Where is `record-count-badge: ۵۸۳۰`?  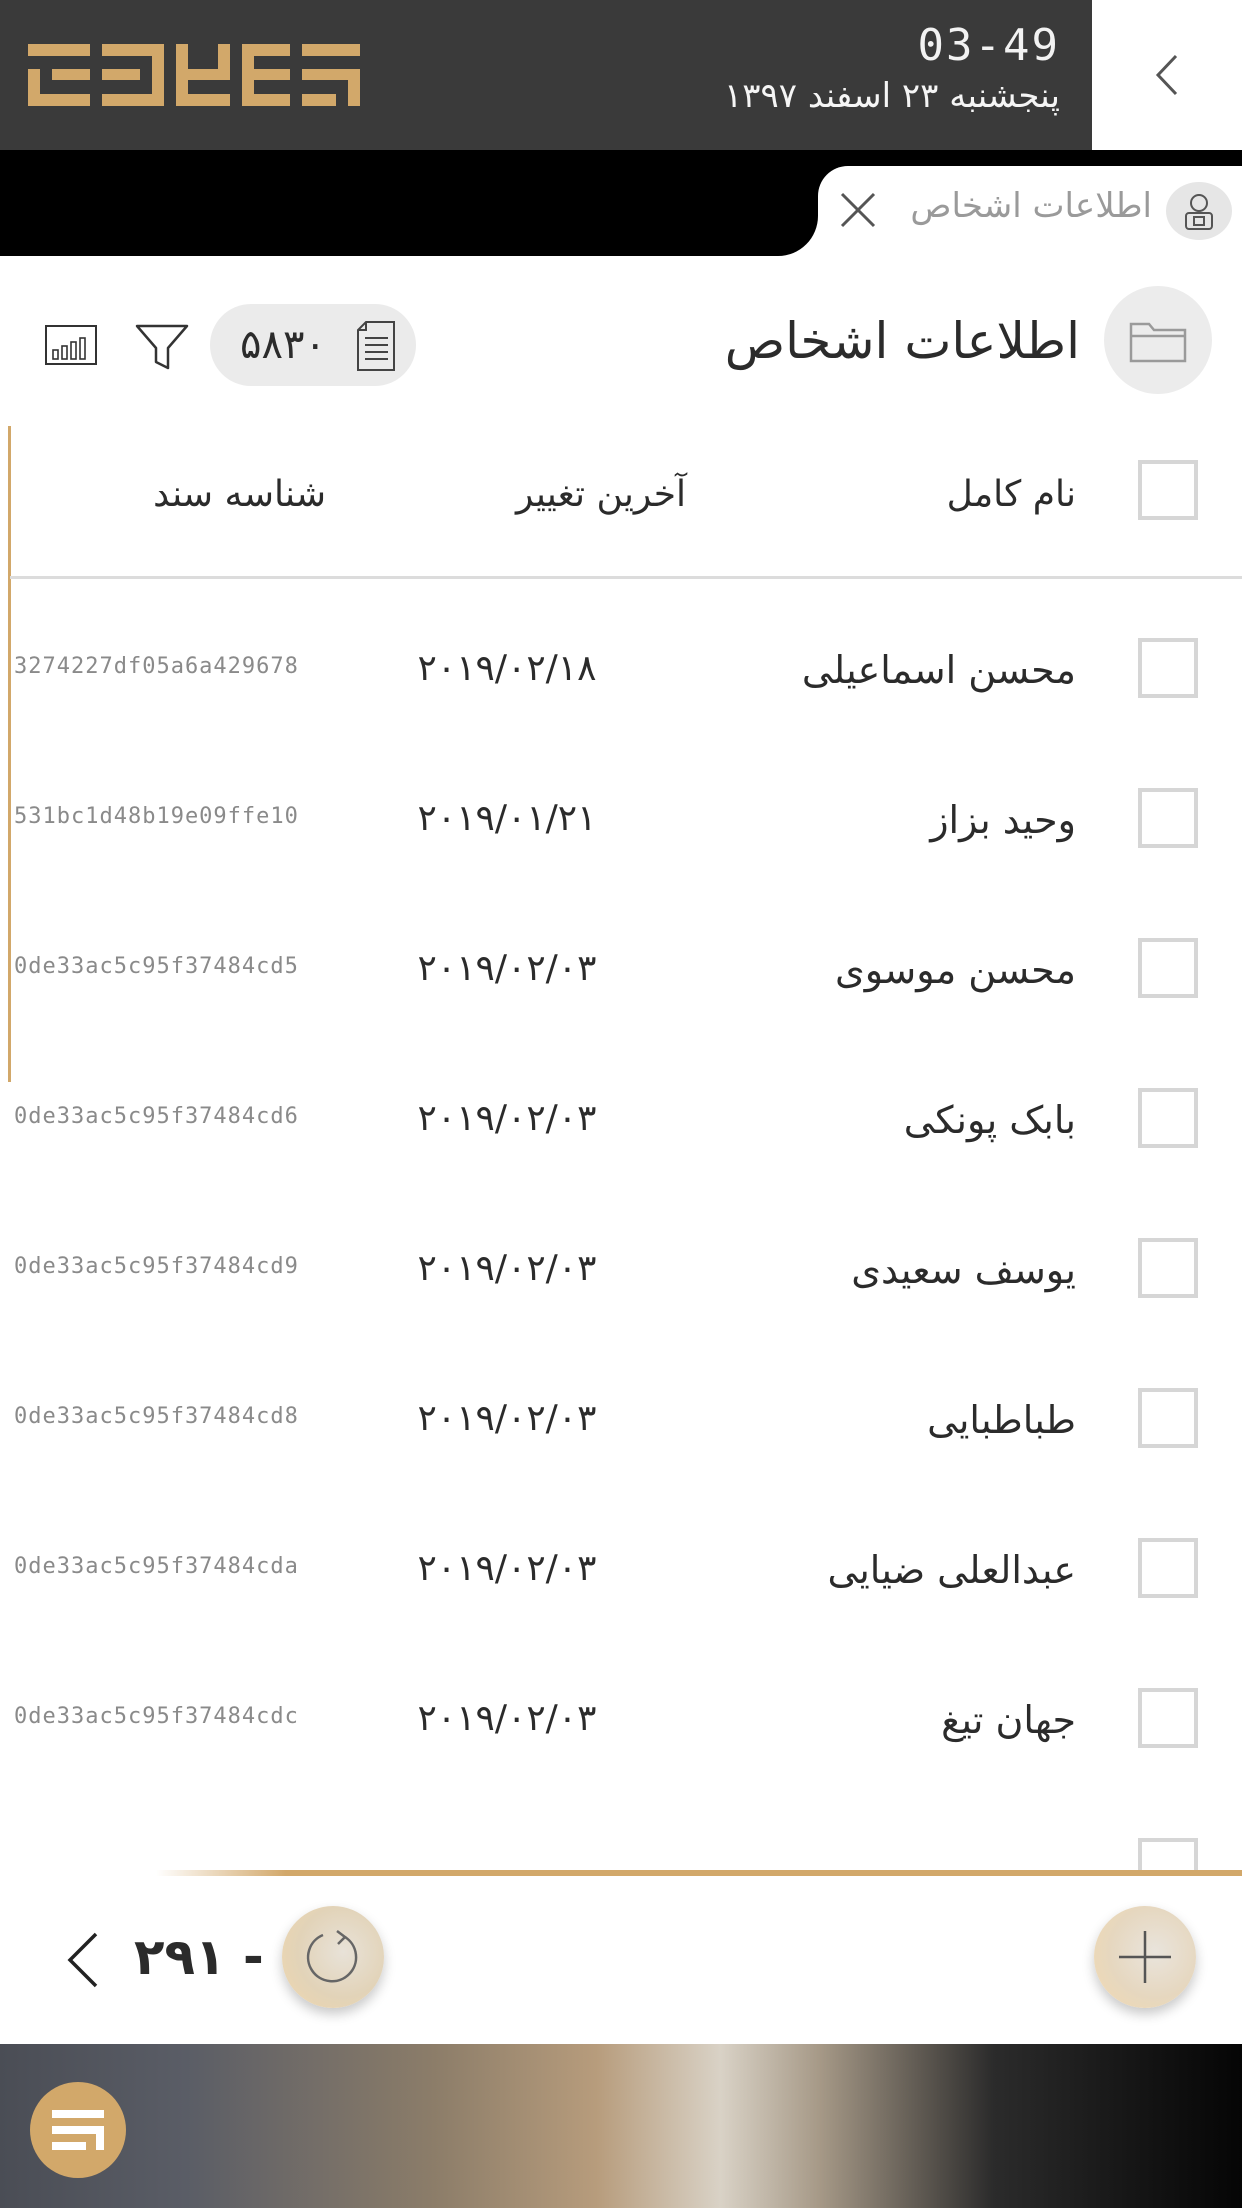
record-count-badge: ۵۸۳۰ is located at coordinates (313, 345).